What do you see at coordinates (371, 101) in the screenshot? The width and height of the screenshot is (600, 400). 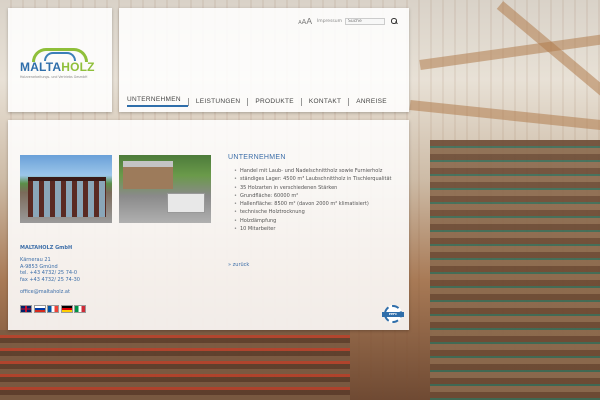 I see `nav-item-anreise: ANREISE` at bounding box center [371, 101].